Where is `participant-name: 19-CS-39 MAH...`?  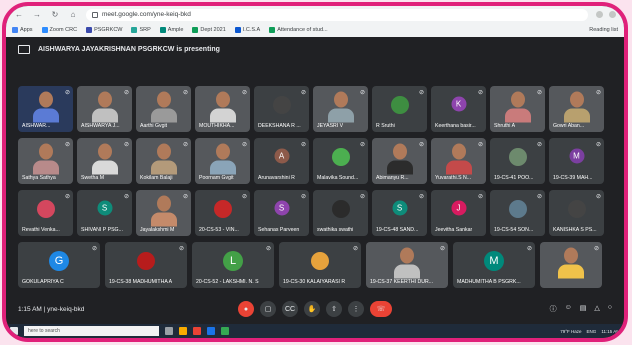 participant-name: 19-CS-39 MAH... is located at coordinates (573, 178).